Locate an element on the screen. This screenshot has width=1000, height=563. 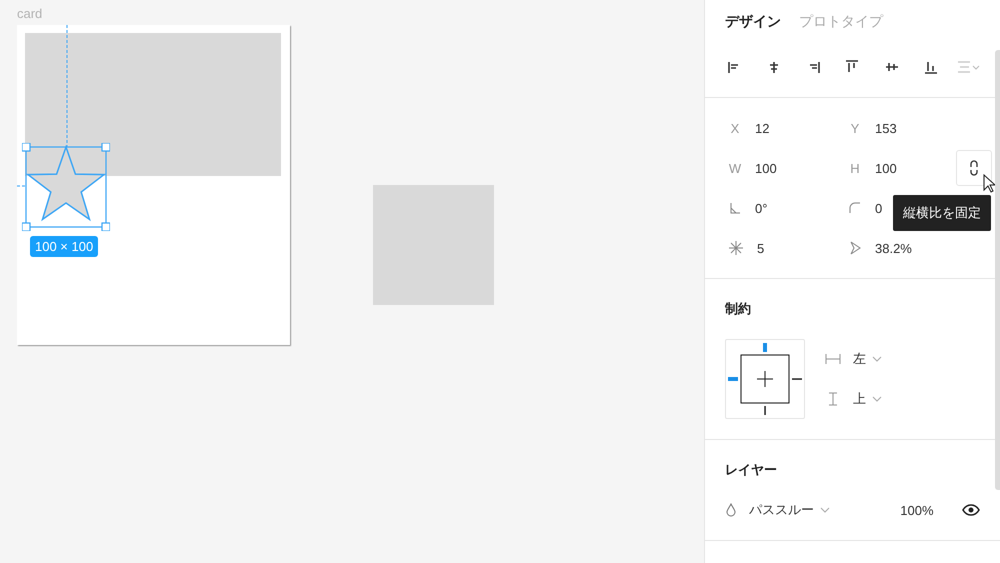
field-value: 5 is located at coordinates (760, 248).